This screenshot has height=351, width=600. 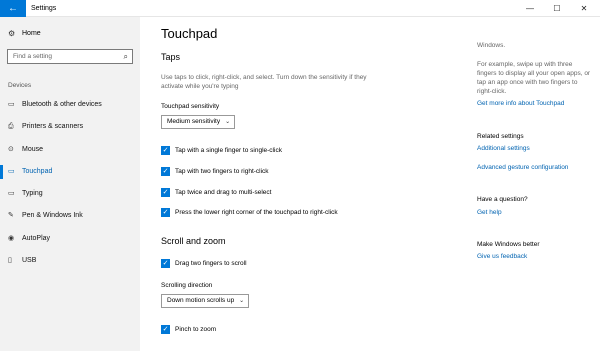 What do you see at coordinates (31, 33) in the screenshot?
I see `home-label: Home` at bounding box center [31, 33].